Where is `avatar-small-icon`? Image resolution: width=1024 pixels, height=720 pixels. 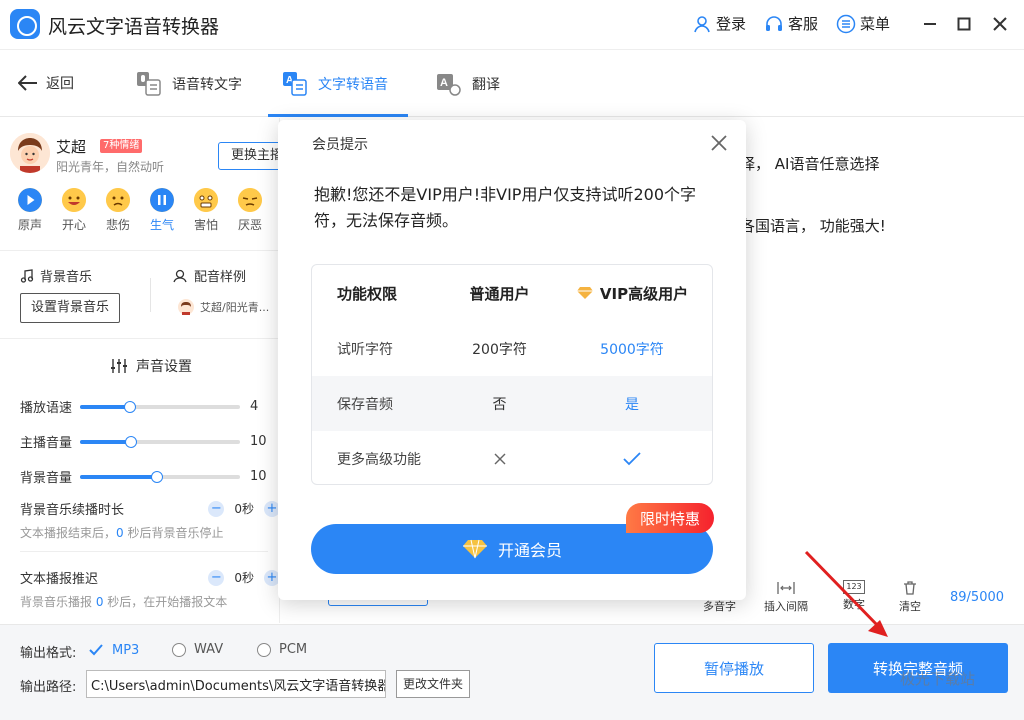
avatar-small-icon is located at coordinates (186, 307).